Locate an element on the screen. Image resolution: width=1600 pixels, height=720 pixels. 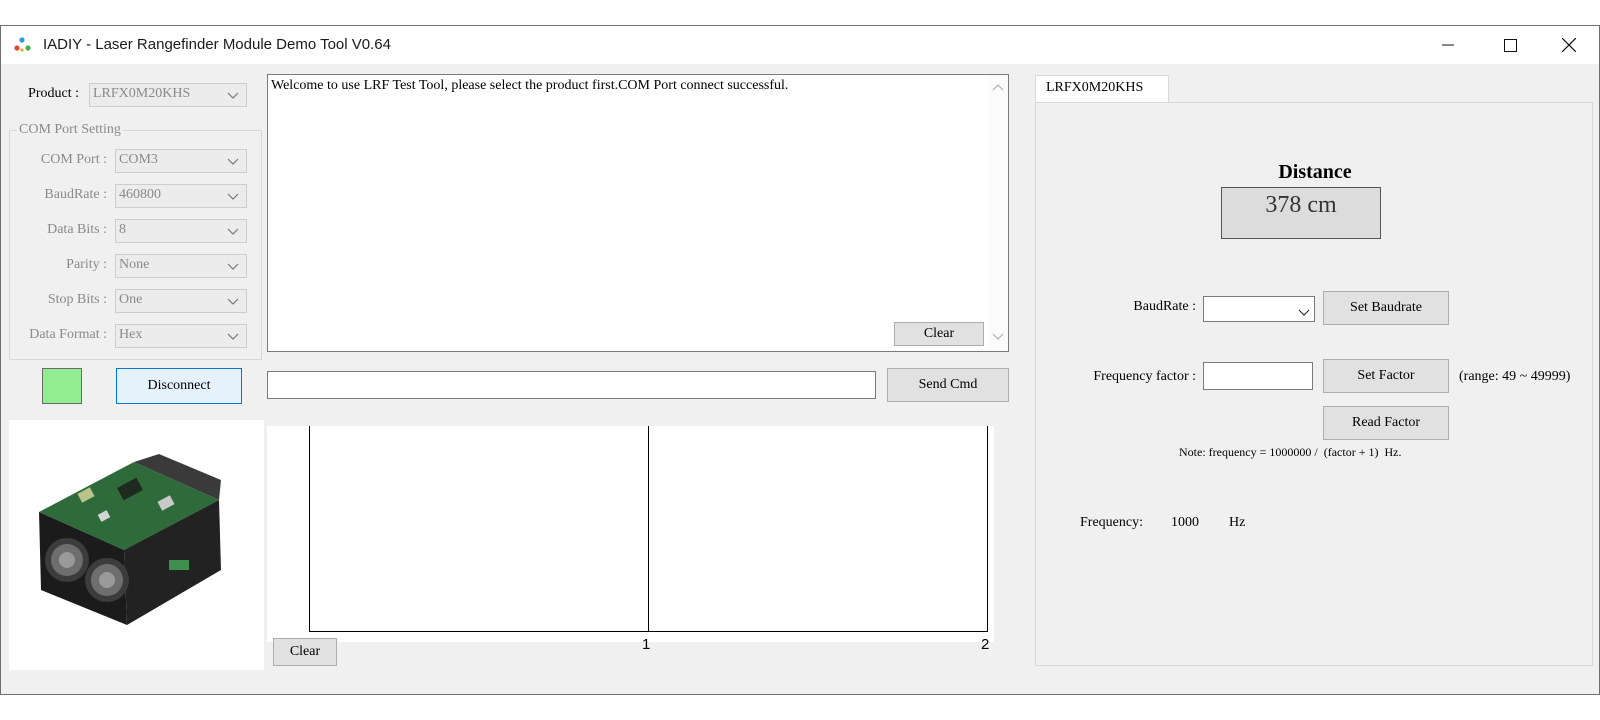
setting-select: One is located at coordinates (181, 301).